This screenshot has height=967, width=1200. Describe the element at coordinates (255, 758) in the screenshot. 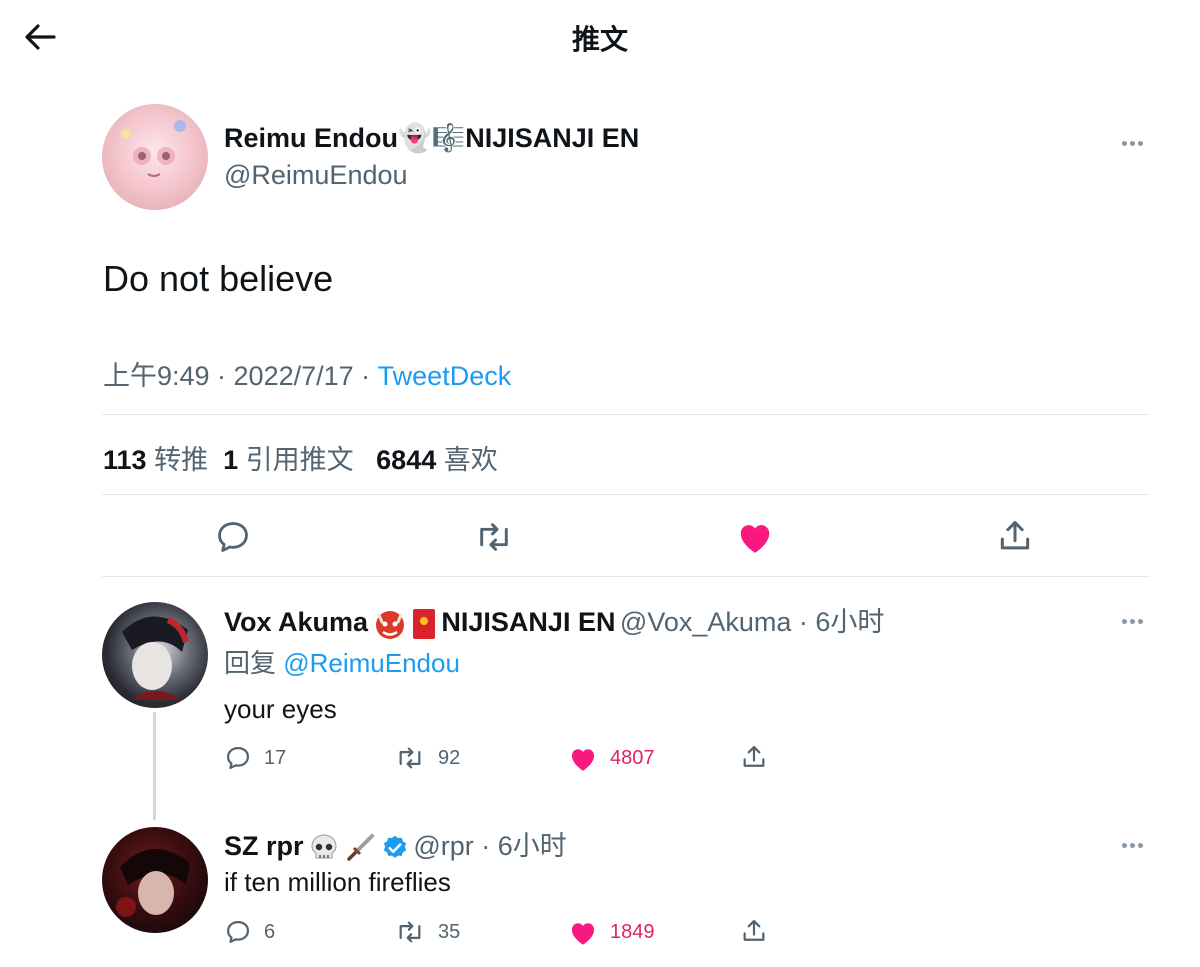

I see `reply-button: 17` at that location.